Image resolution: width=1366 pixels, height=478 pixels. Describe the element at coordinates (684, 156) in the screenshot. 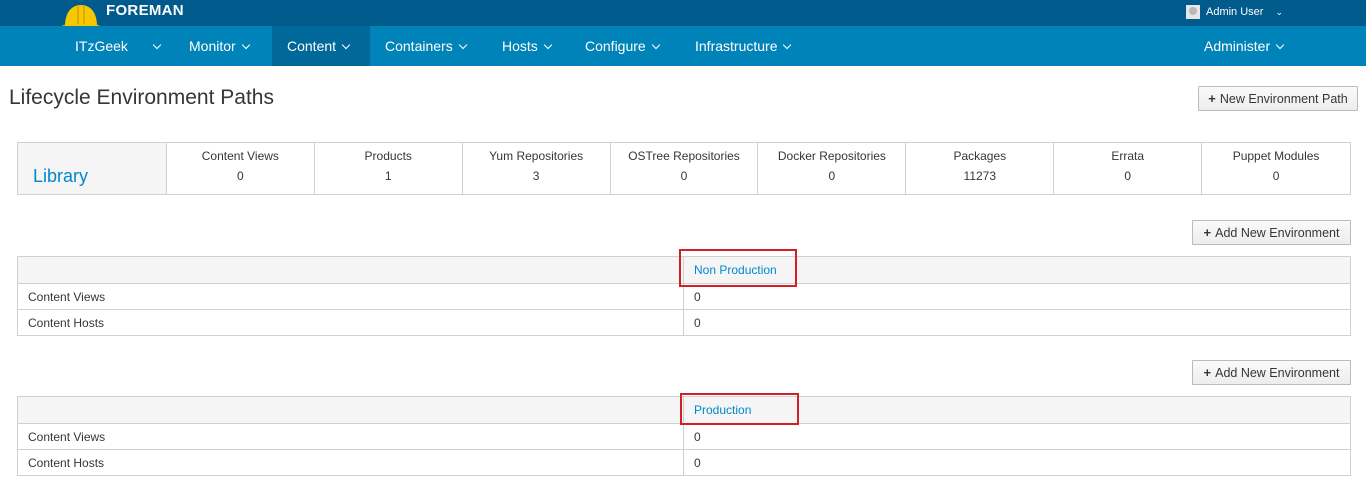

I see `stat-label: OSTree Repositories` at that location.